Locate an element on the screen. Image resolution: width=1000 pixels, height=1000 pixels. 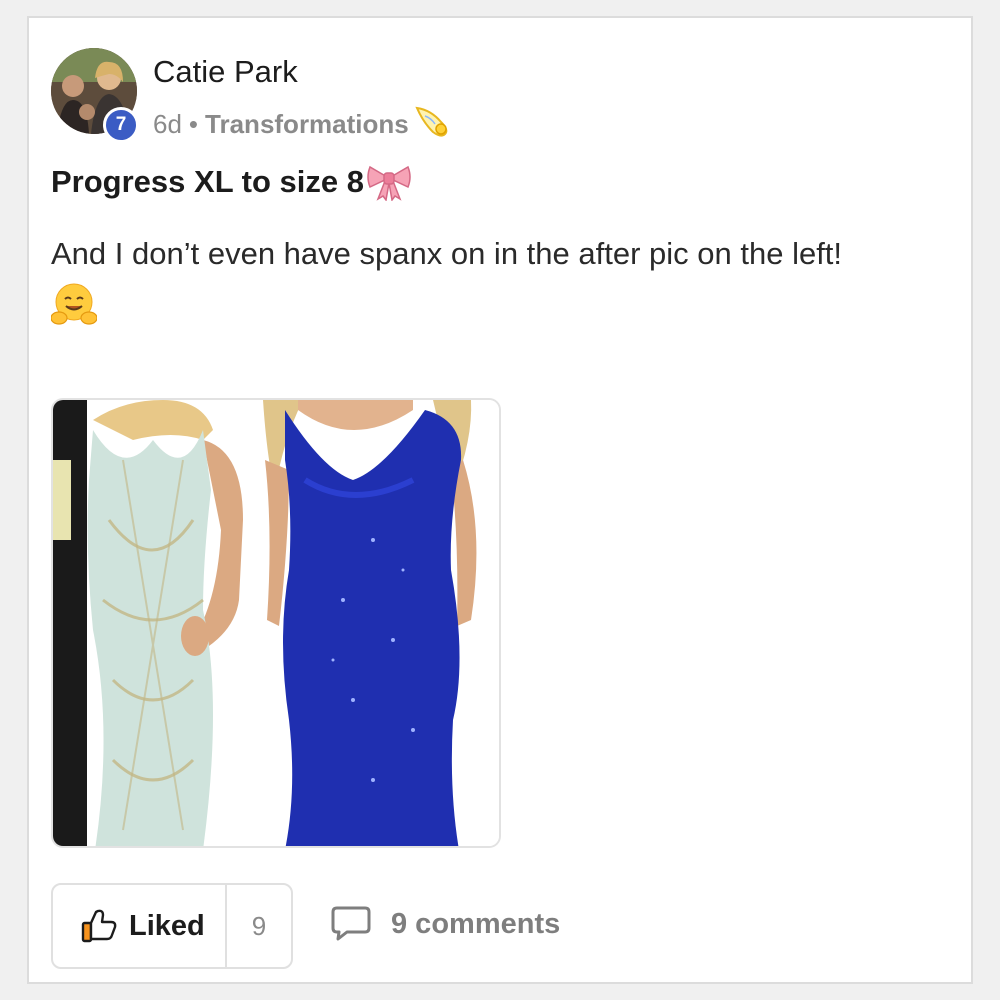
comments-link: 9 comments is located at coordinates (445, 924).